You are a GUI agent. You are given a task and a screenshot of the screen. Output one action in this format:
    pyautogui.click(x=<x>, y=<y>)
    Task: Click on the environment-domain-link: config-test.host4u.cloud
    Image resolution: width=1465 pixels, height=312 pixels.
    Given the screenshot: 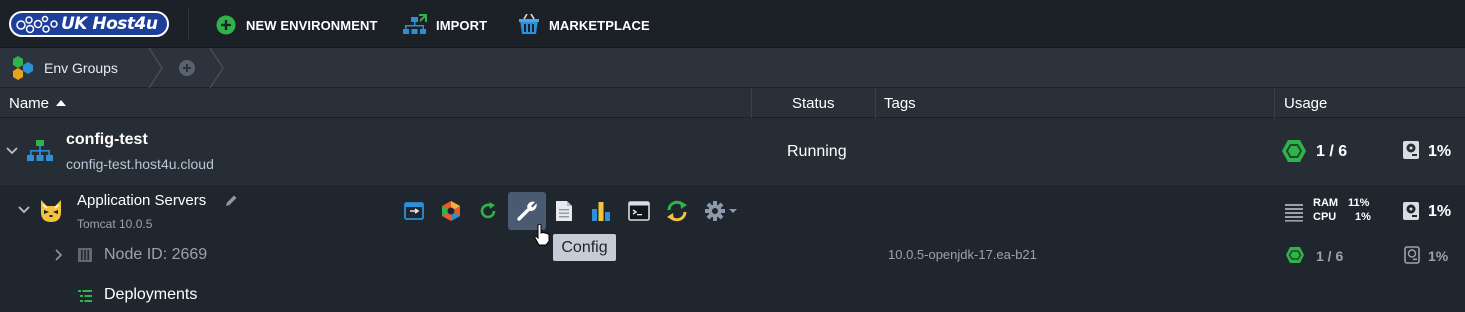 What is the action you would take?
    pyautogui.click(x=140, y=164)
    